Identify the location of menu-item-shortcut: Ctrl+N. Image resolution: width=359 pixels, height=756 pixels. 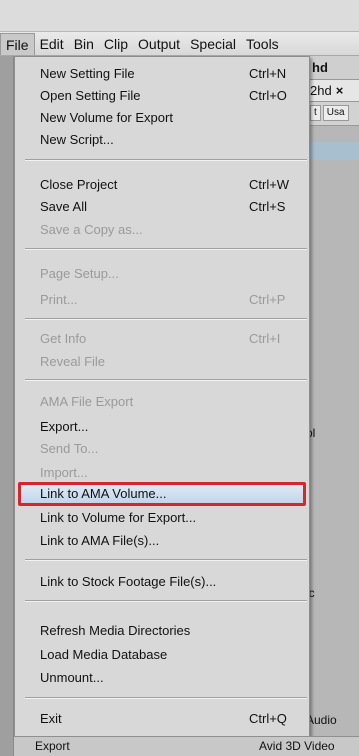
(268, 73).